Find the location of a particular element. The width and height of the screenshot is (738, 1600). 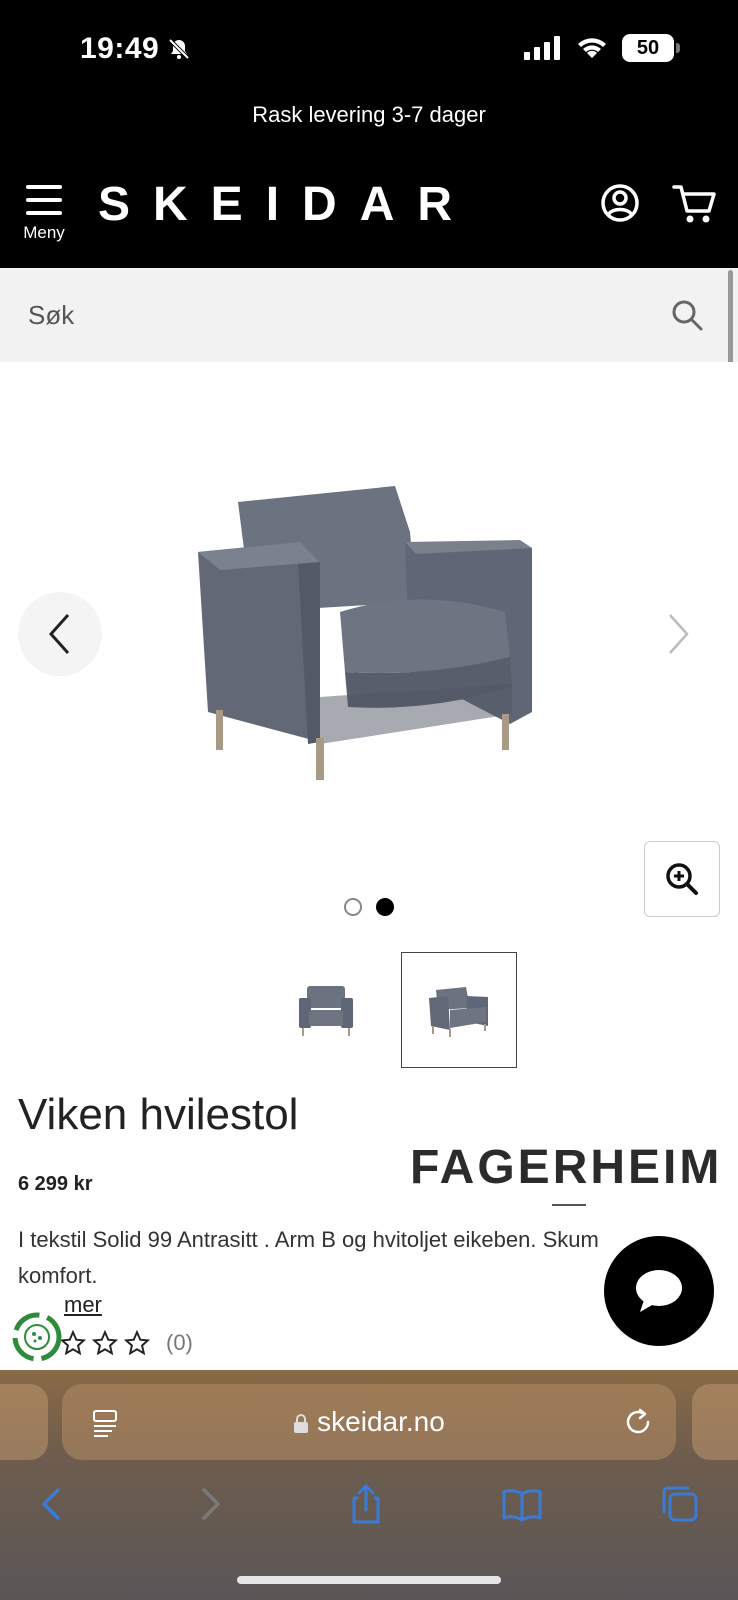

clock: 19:49 is located at coordinates (120, 48).